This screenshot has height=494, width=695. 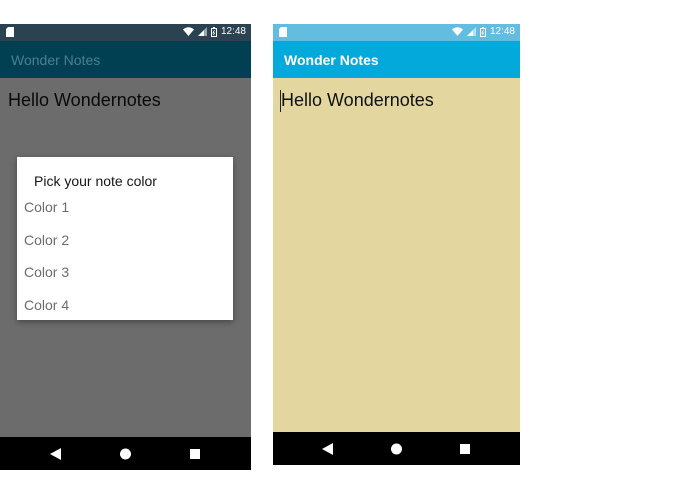 What do you see at coordinates (46, 207) in the screenshot?
I see `color-option-1: Color 1` at bounding box center [46, 207].